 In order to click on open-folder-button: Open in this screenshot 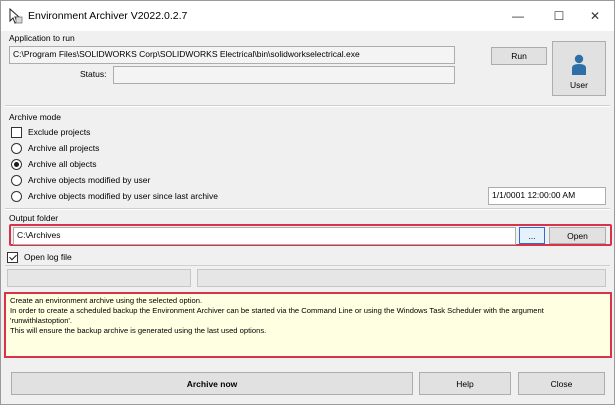, I will do `click(577, 235)`.